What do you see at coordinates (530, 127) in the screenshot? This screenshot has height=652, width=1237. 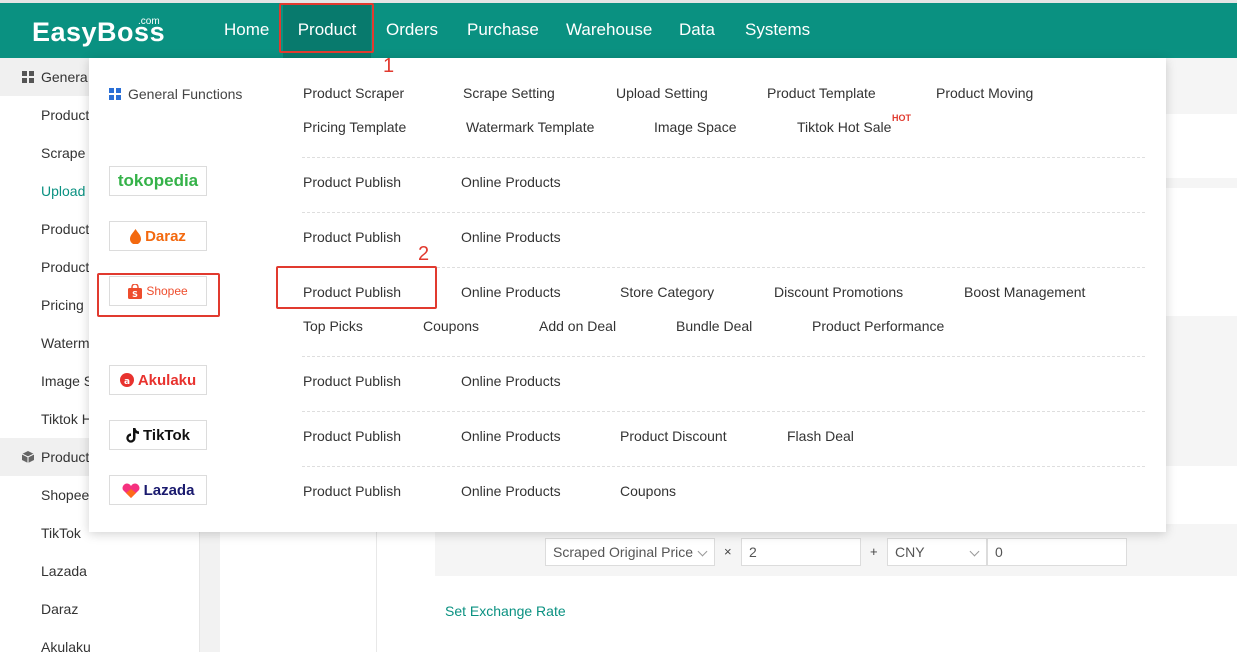 I see `menu-watermark-template: Watermark Template` at bounding box center [530, 127].